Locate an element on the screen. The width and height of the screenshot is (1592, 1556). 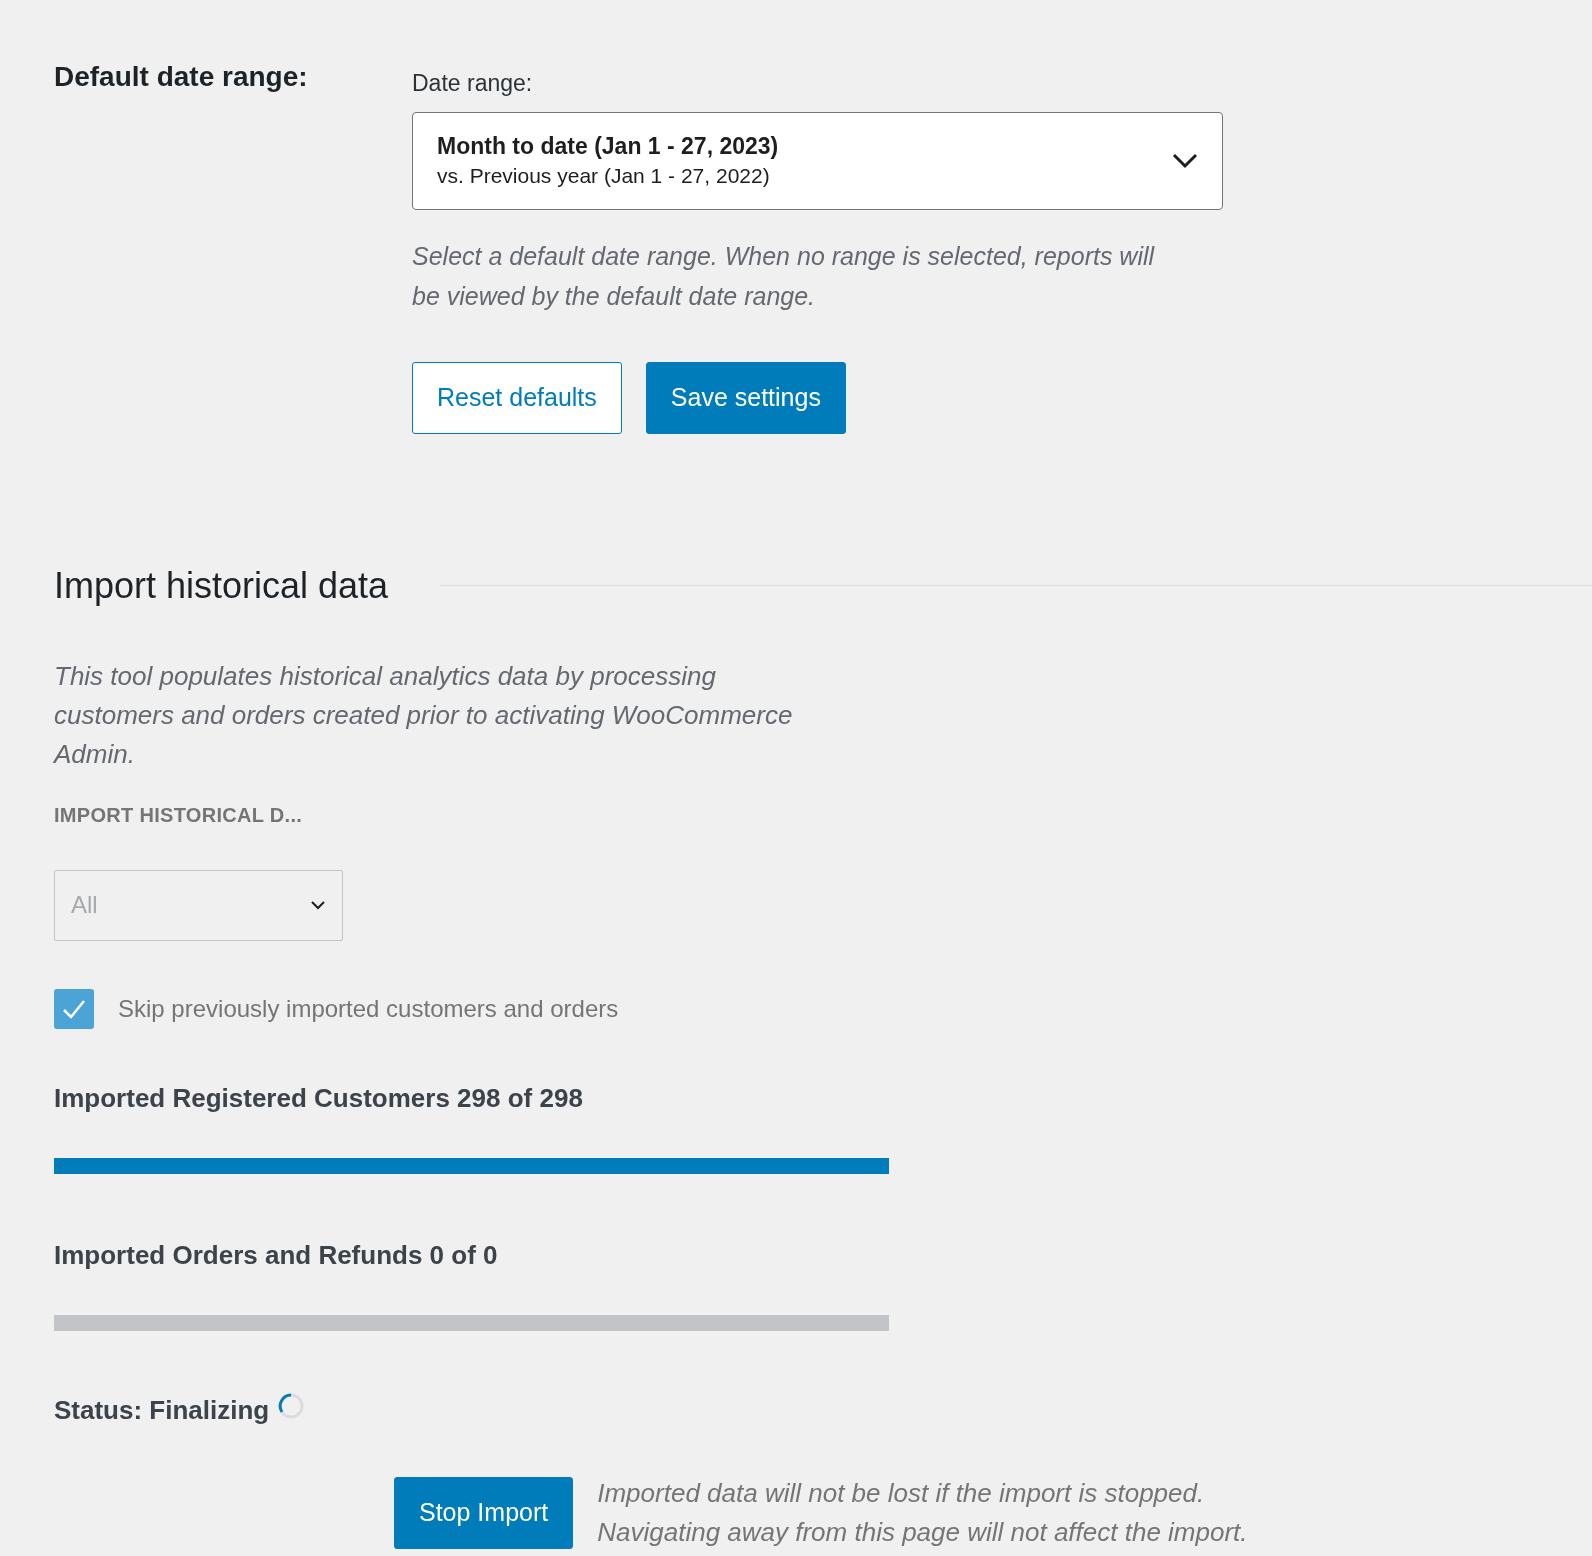
help-text: Select a default date range. When no range is selected, reports will be viewed by the default date range. is located at coordinates (784, 276).